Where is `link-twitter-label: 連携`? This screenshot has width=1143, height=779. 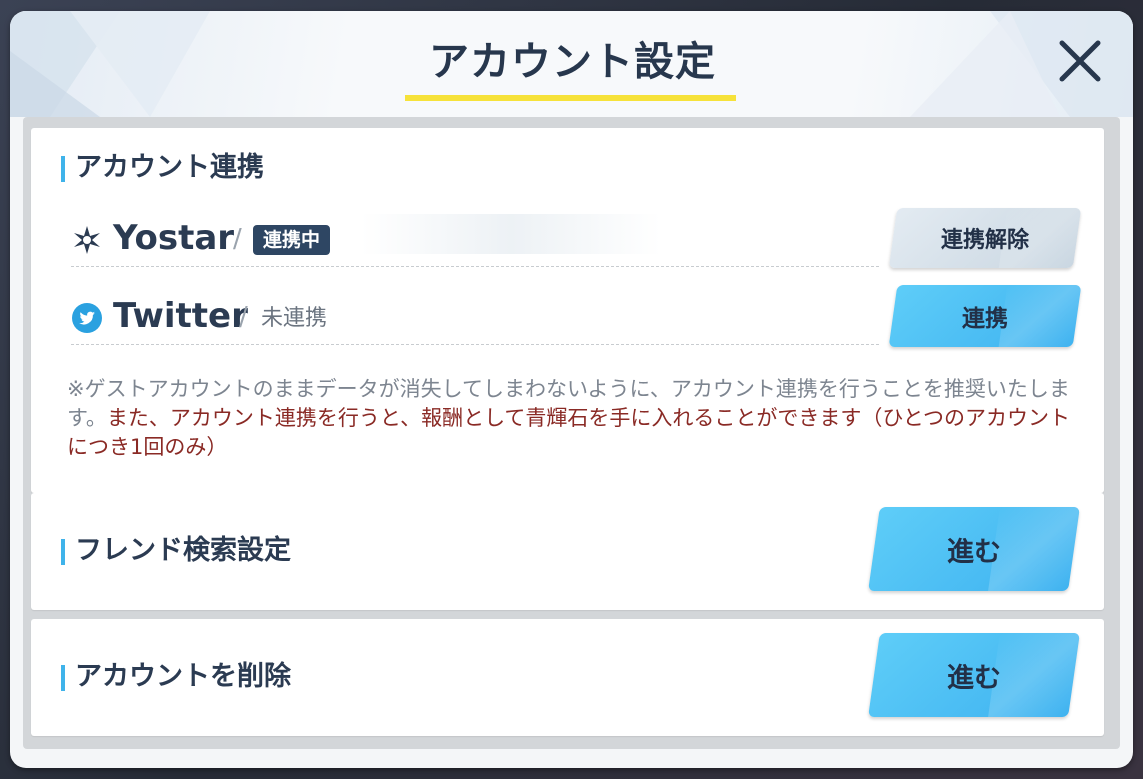 link-twitter-label: 連携 is located at coordinates (985, 319).